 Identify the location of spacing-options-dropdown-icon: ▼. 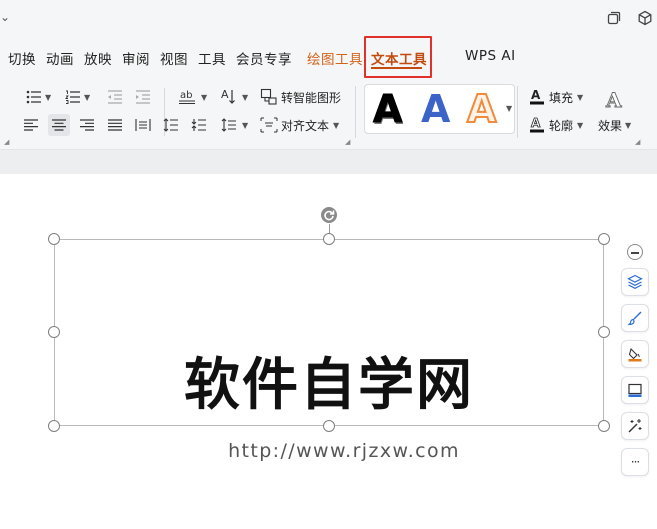
(245, 125).